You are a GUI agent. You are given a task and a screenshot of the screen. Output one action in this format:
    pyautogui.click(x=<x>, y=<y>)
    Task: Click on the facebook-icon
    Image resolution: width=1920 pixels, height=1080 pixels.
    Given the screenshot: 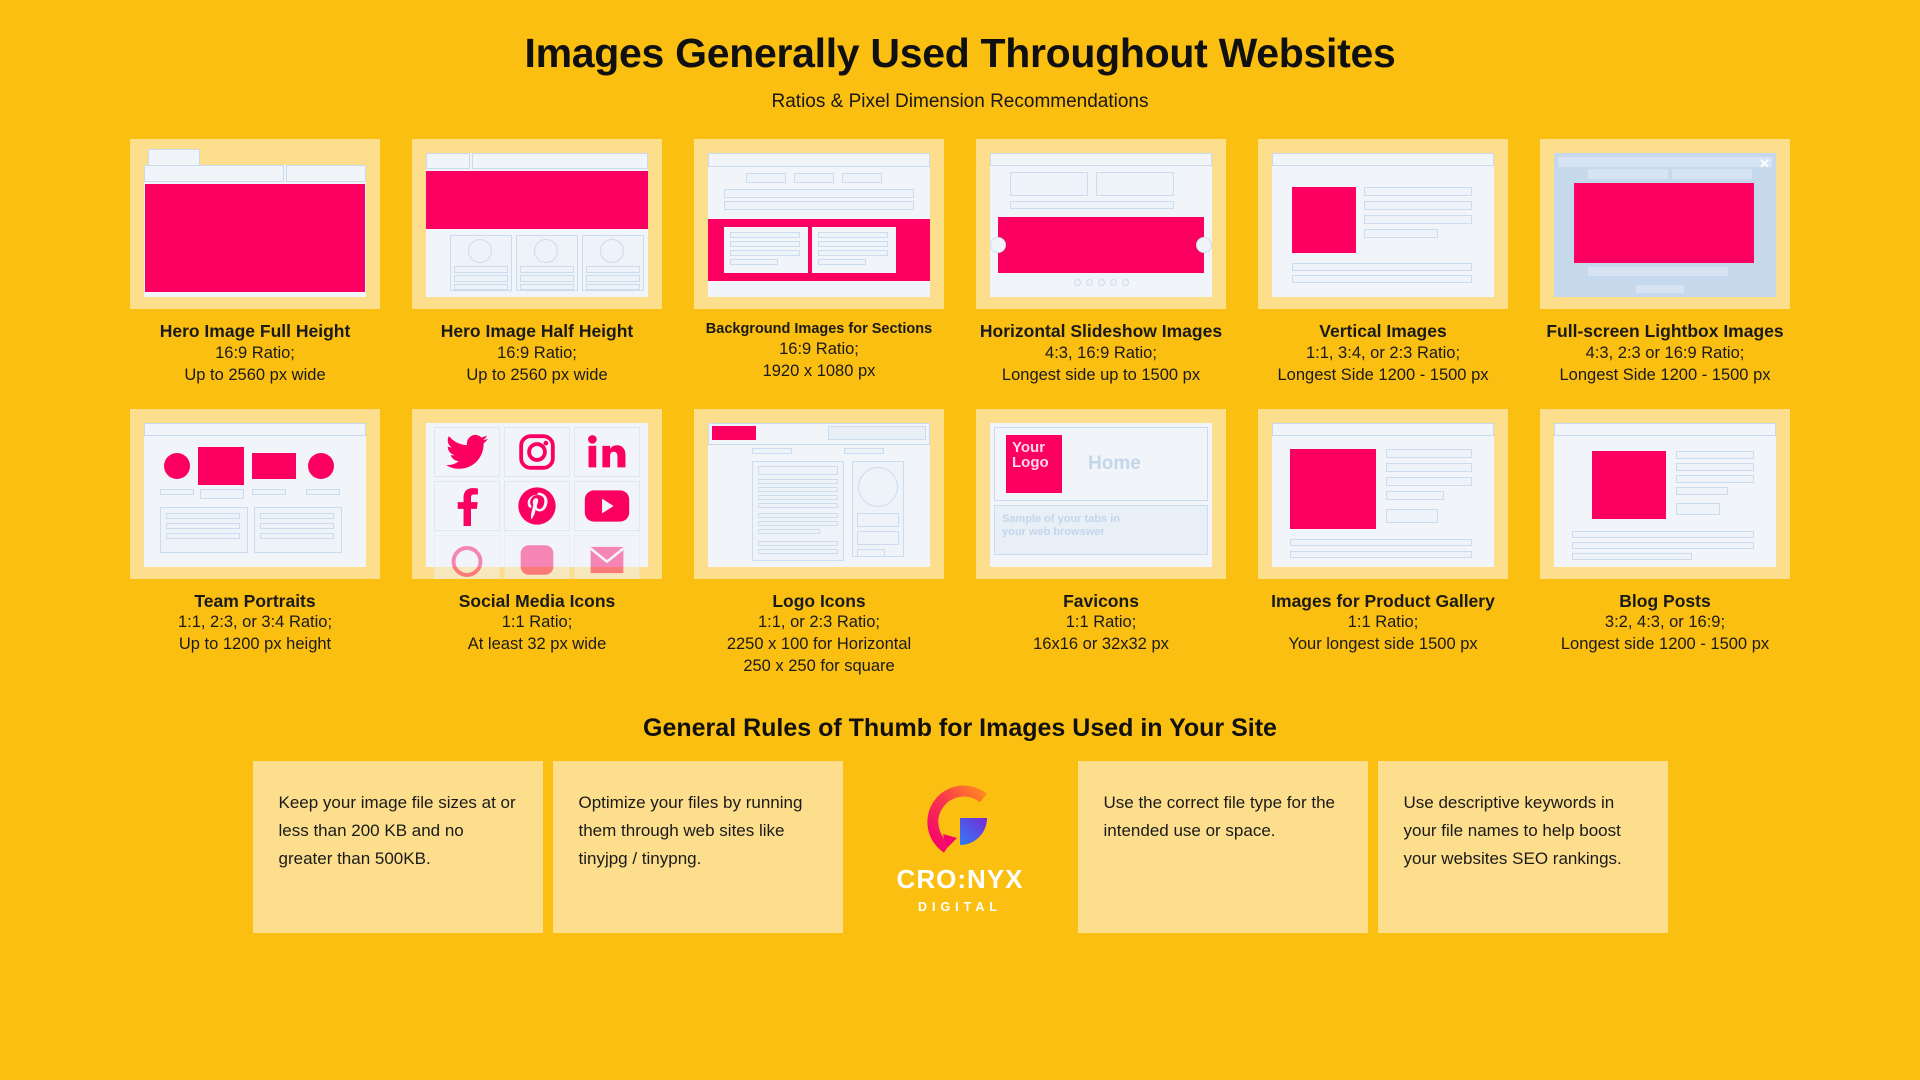 What is the action you would take?
    pyautogui.click(x=467, y=506)
    